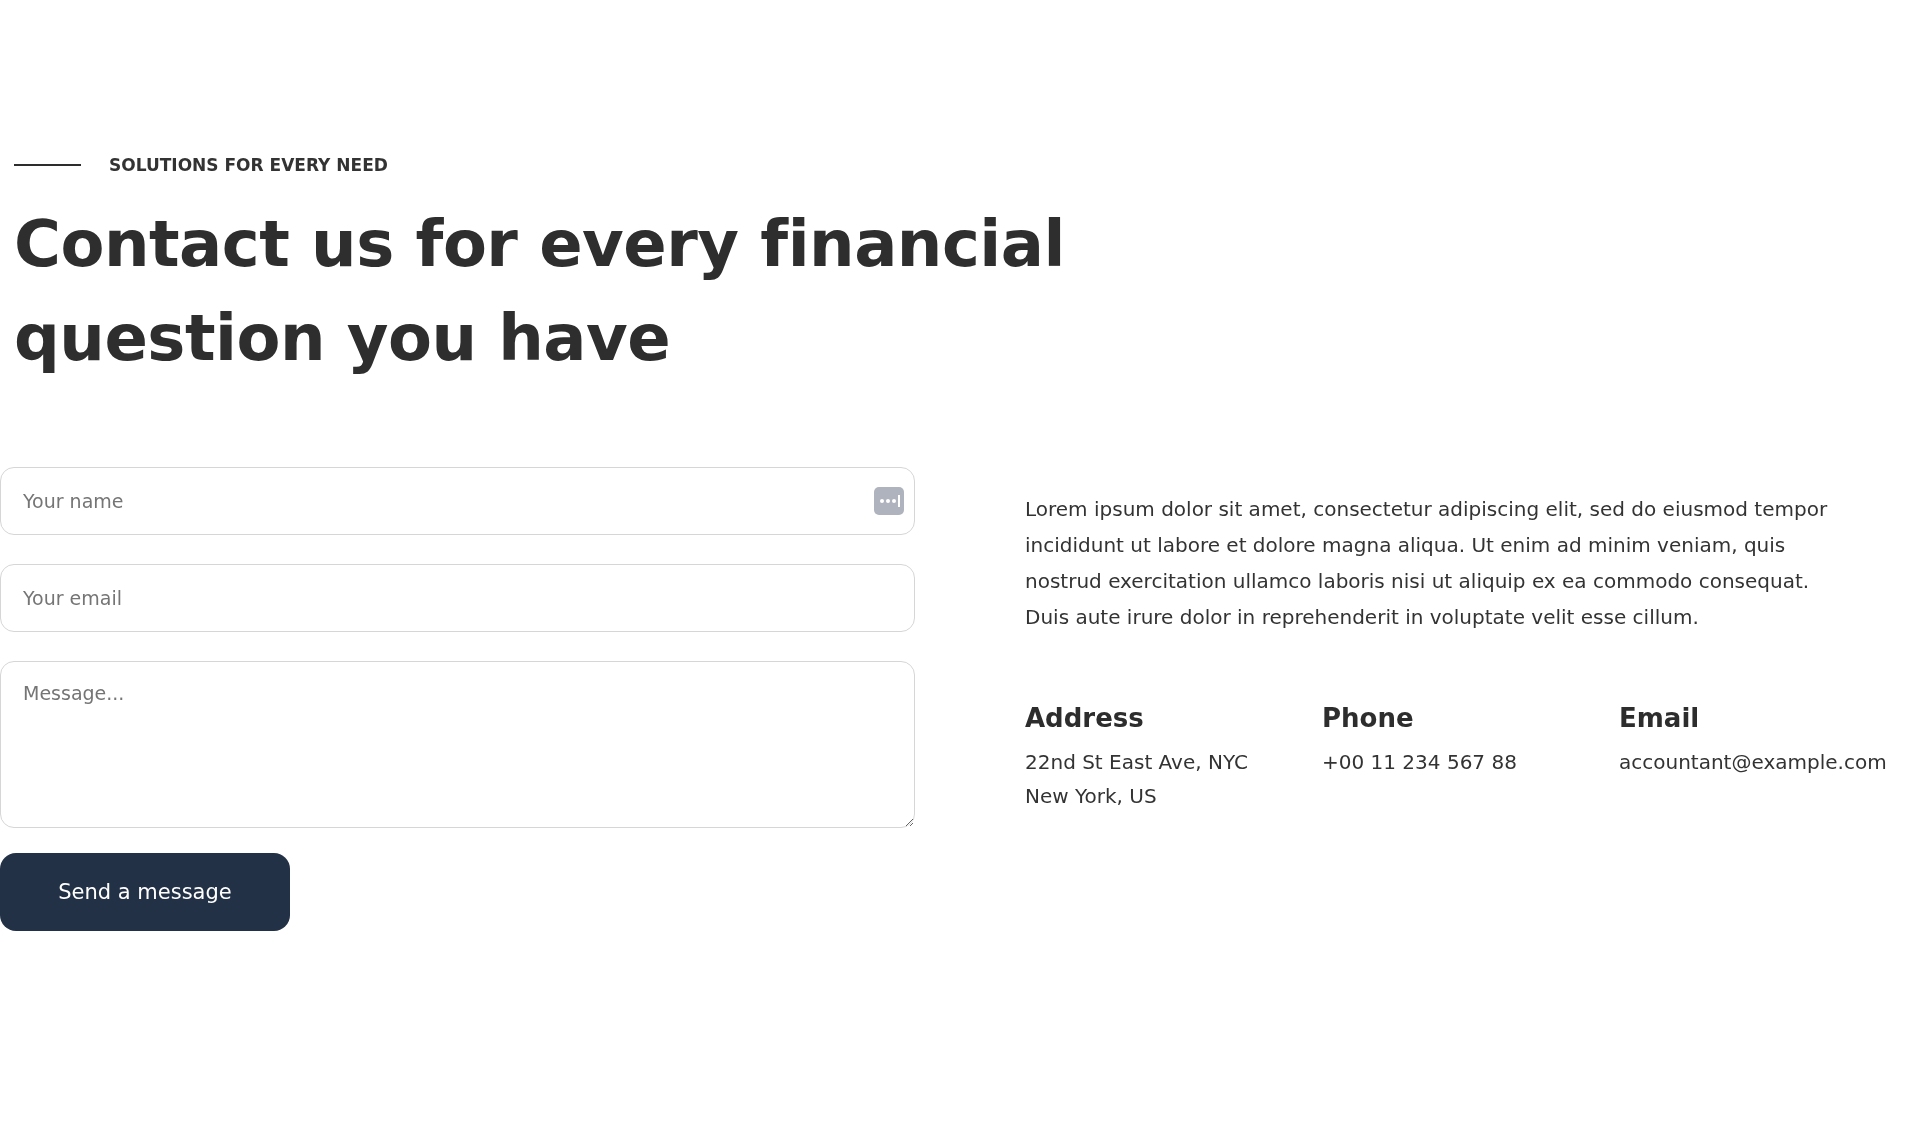  What do you see at coordinates (540, 291) in the screenshot?
I see `page-heading: Contact us for every financial question you have` at bounding box center [540, 291].